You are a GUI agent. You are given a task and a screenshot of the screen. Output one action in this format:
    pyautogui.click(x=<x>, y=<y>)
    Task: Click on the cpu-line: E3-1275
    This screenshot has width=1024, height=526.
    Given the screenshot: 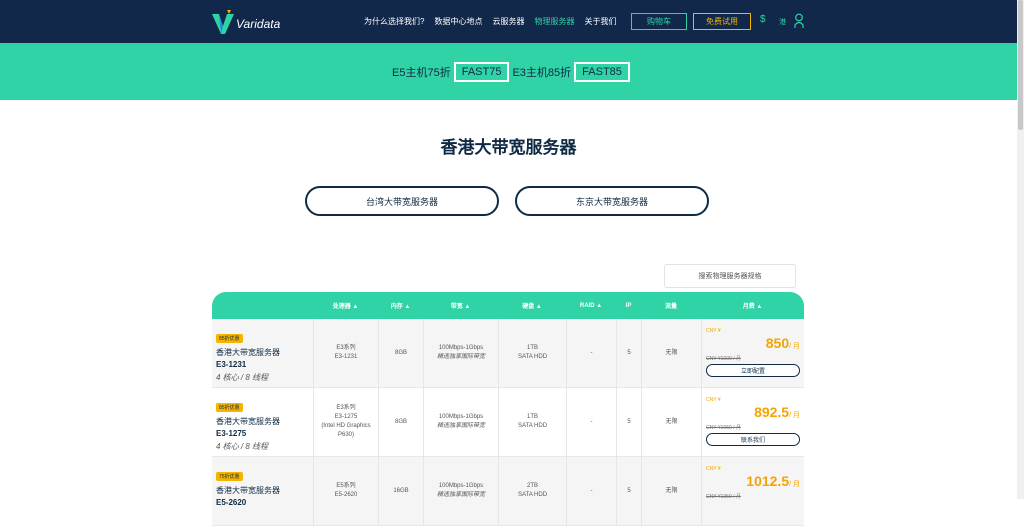 What is the action you would take?
    pyautogui.click(x=346, y=417)
    